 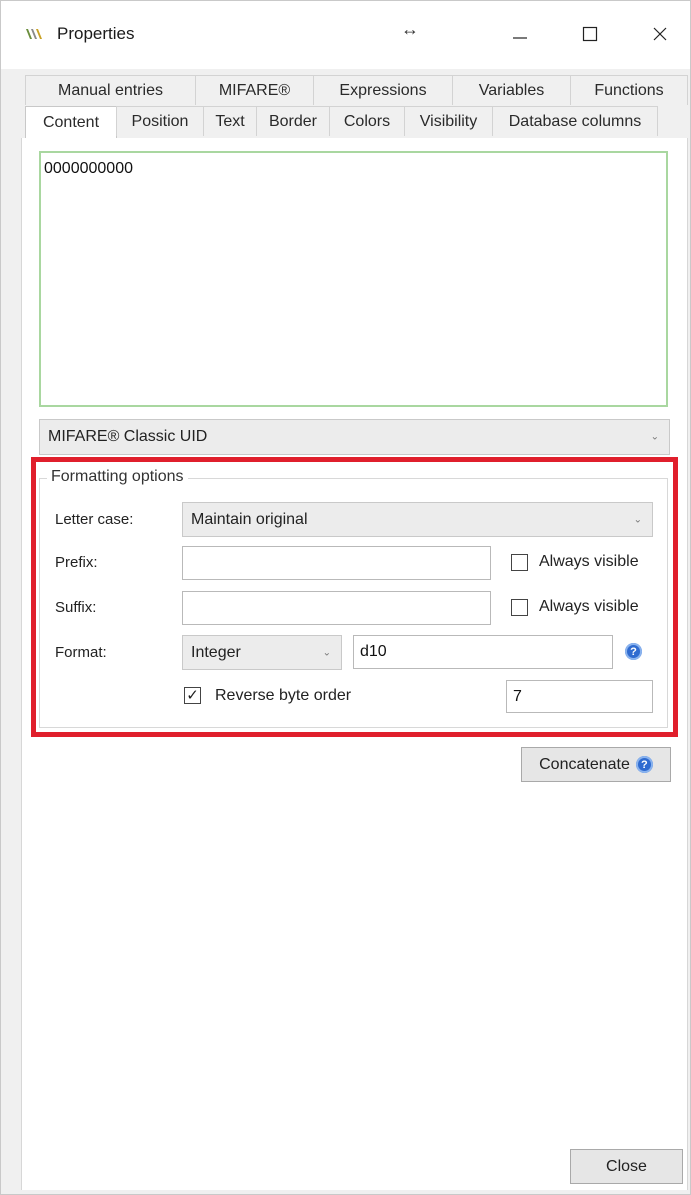 What do you see at coordinates (354, 437) in the screenshot?
I see `content-source-select: MIFARE® Classic UID ⌄` at bounding box center [354, 437].